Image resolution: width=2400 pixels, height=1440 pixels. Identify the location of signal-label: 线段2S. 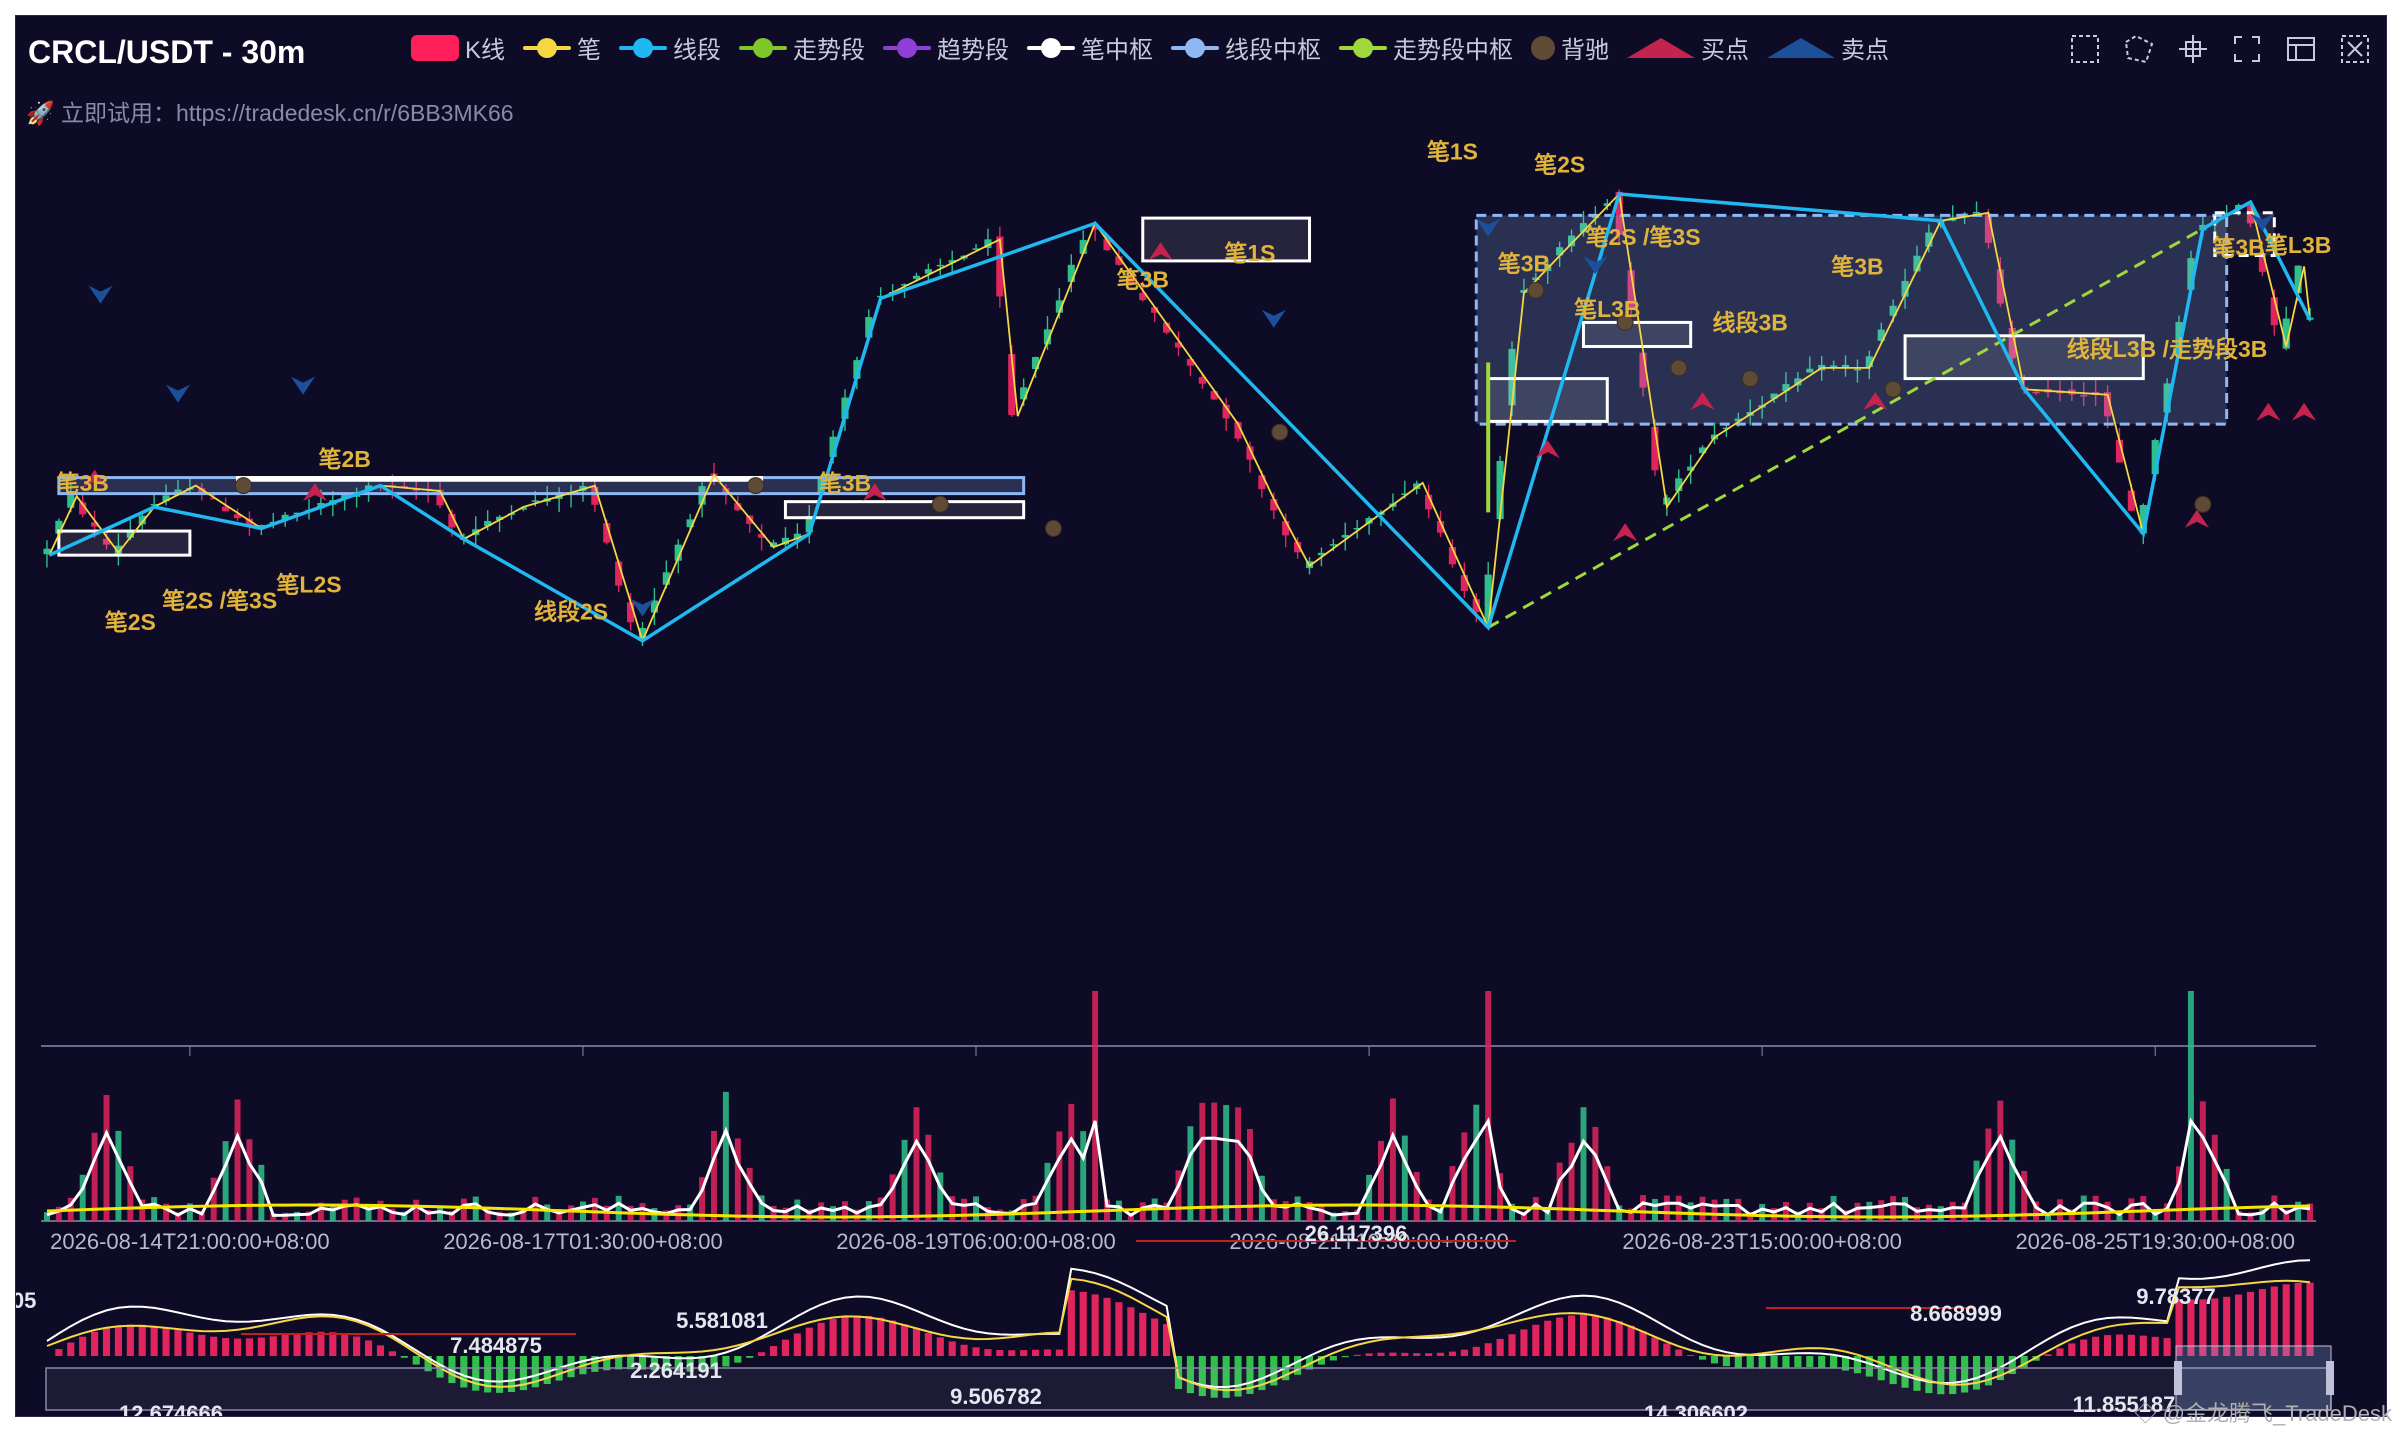
(571, 611).